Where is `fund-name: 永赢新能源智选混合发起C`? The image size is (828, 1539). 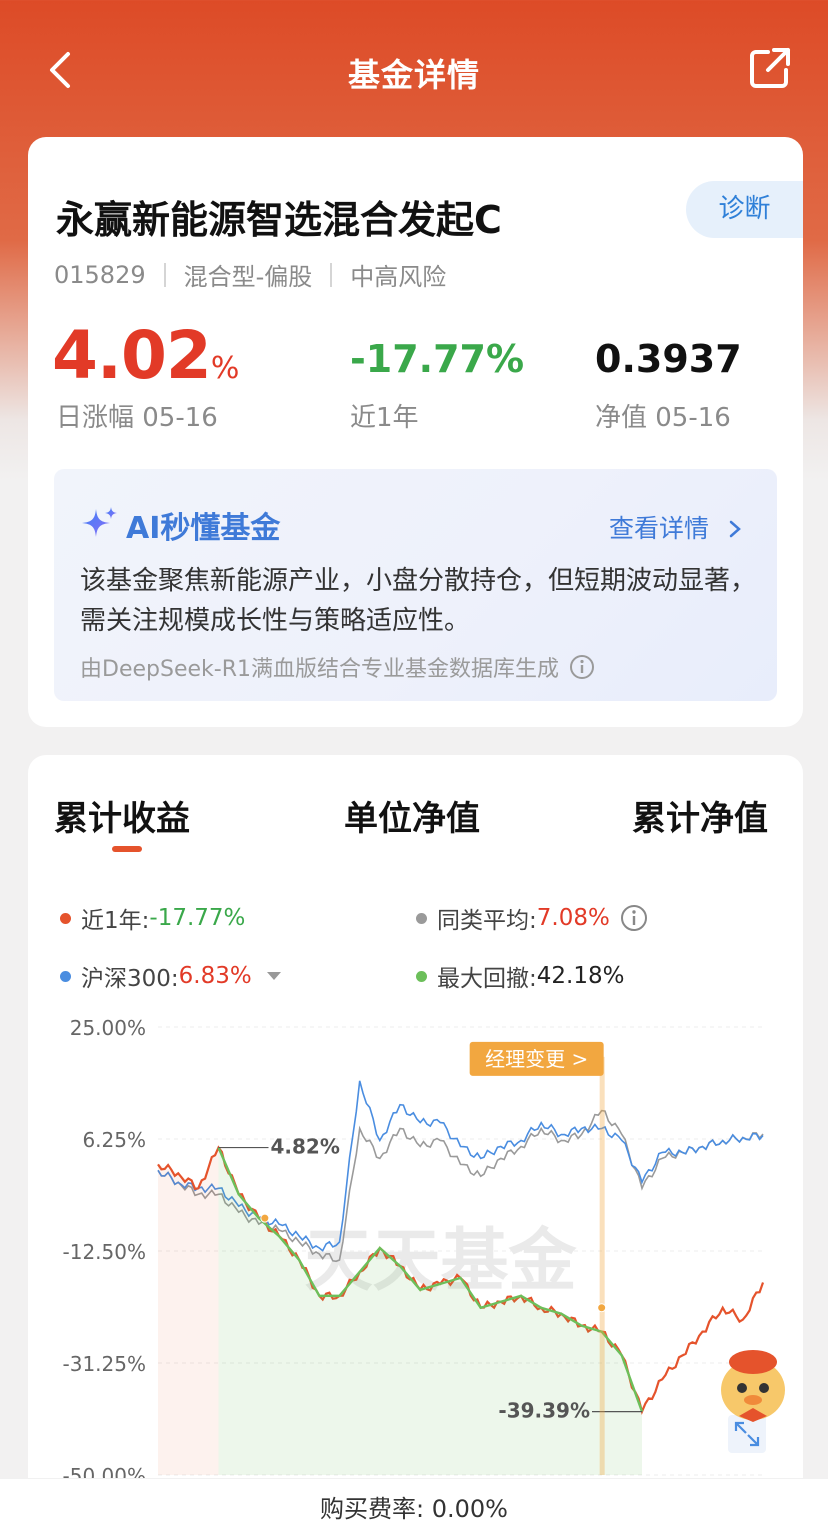
fund-name: 永赢新能源智选混合发起C is located at coordinates (279, 220).